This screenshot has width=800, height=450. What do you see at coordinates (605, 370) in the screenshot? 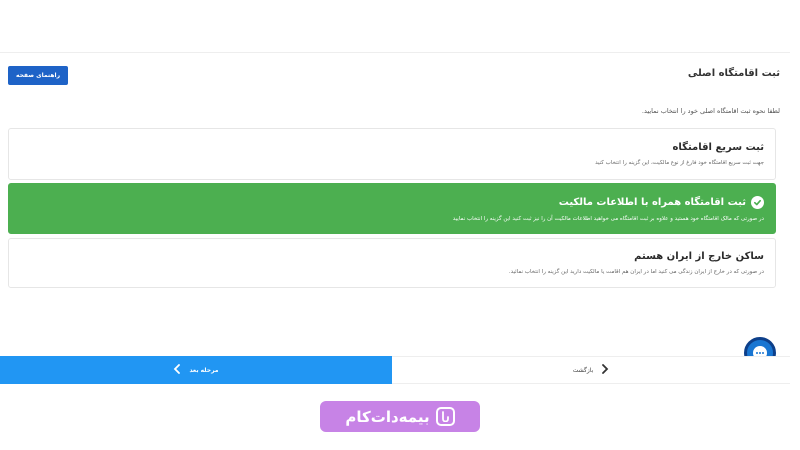
I see `chevron-right-icon` at bounding box center [605, 370].